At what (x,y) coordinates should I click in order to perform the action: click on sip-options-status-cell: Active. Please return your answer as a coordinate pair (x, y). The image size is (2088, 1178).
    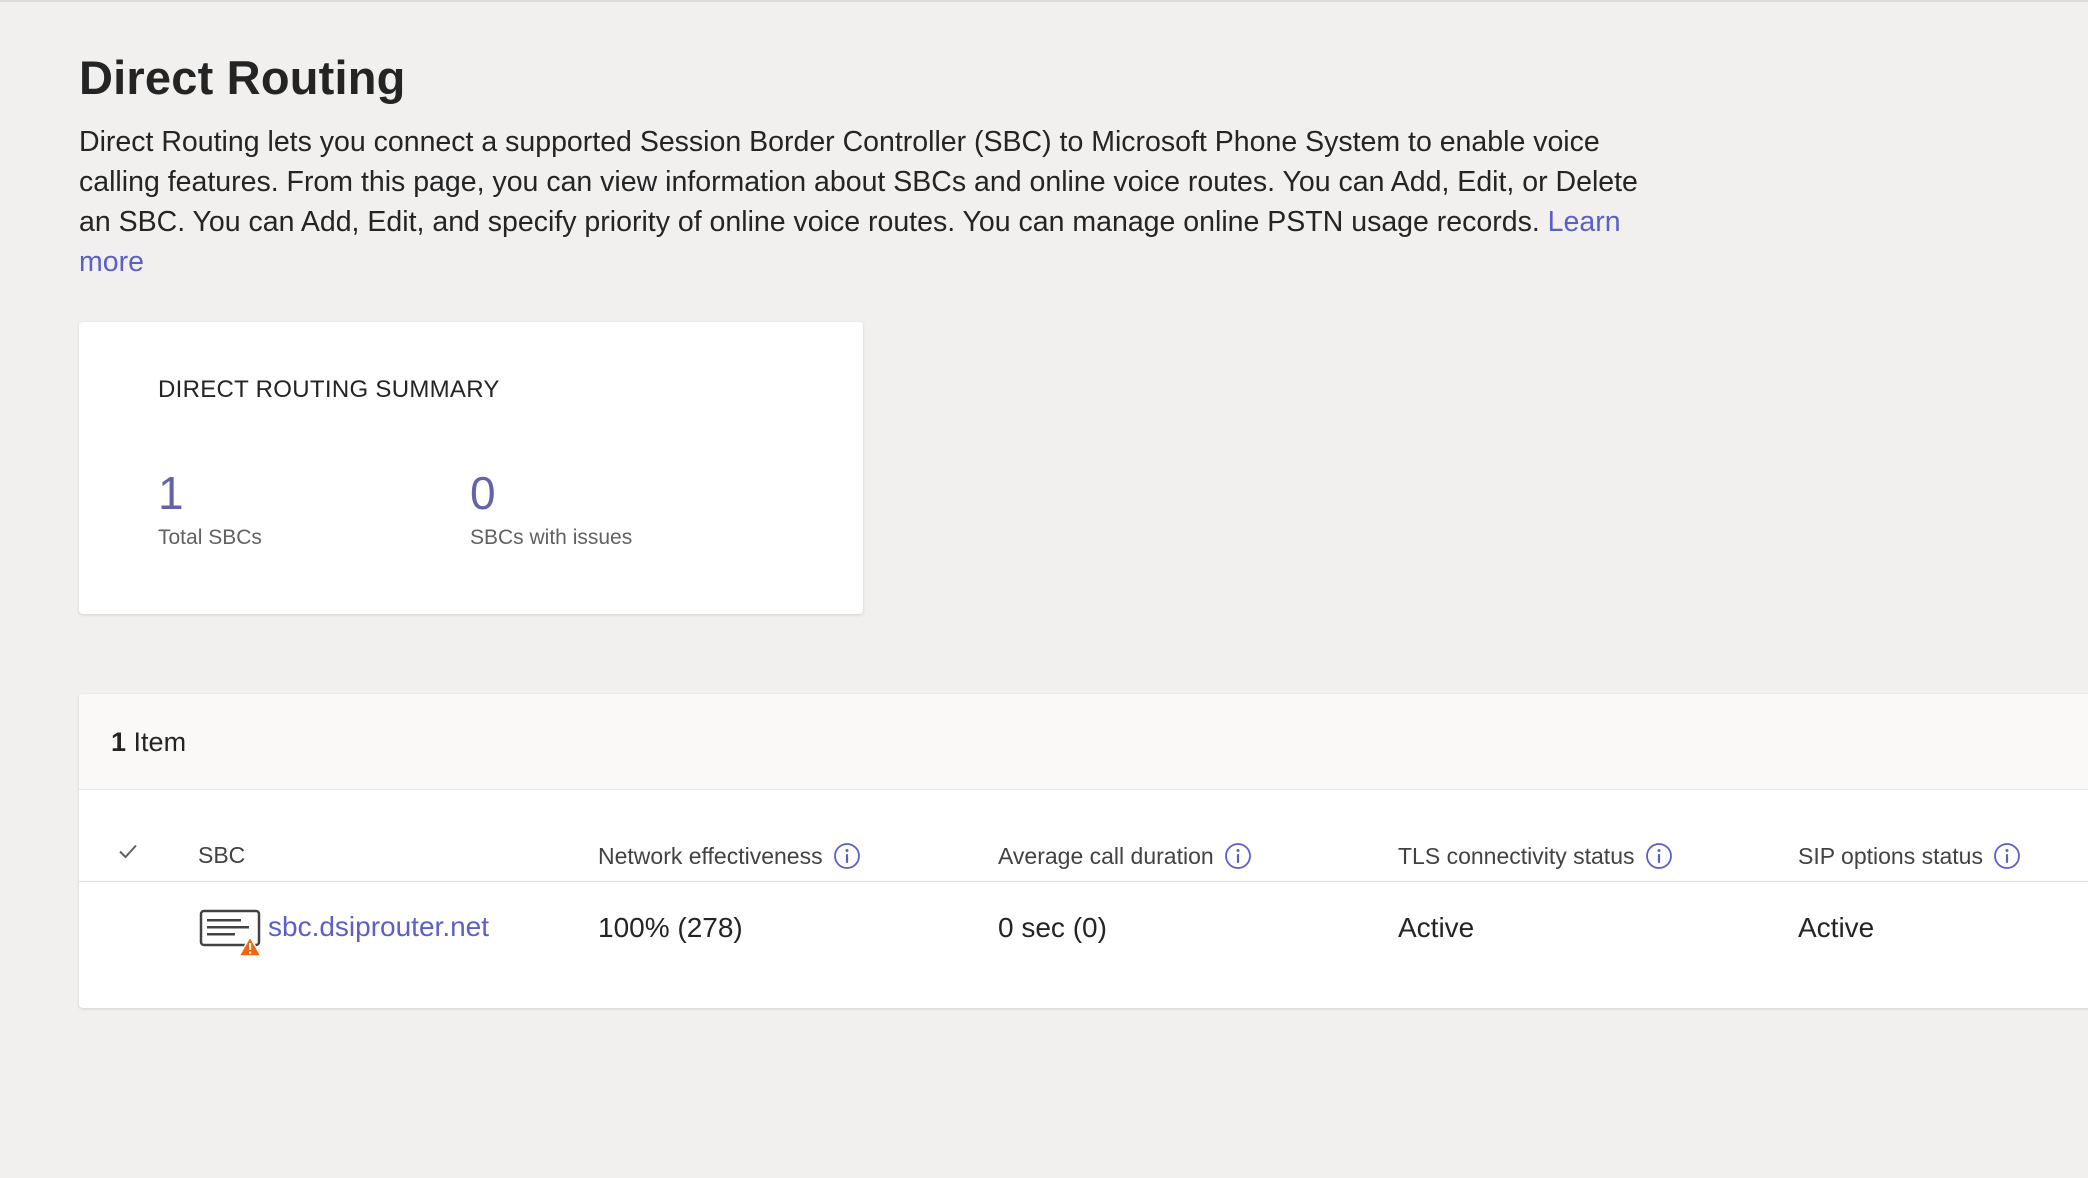
    Looking at the image, I should click on (1836, 927).